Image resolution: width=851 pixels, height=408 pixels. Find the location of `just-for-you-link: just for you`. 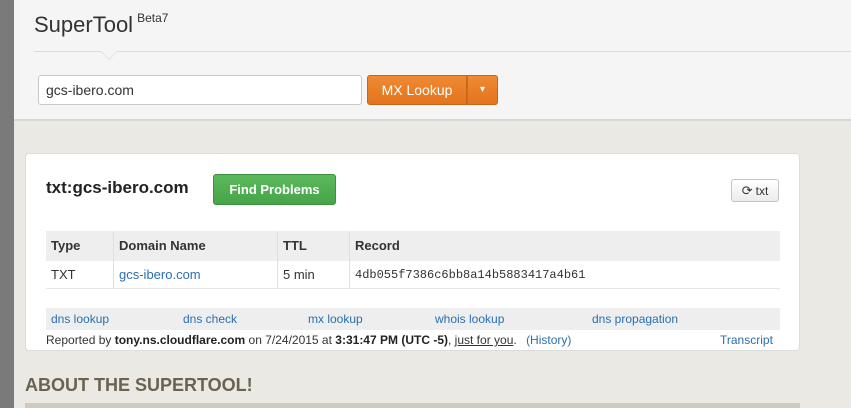

just-for-you-link: just for you is located at coordinates (484, 340).